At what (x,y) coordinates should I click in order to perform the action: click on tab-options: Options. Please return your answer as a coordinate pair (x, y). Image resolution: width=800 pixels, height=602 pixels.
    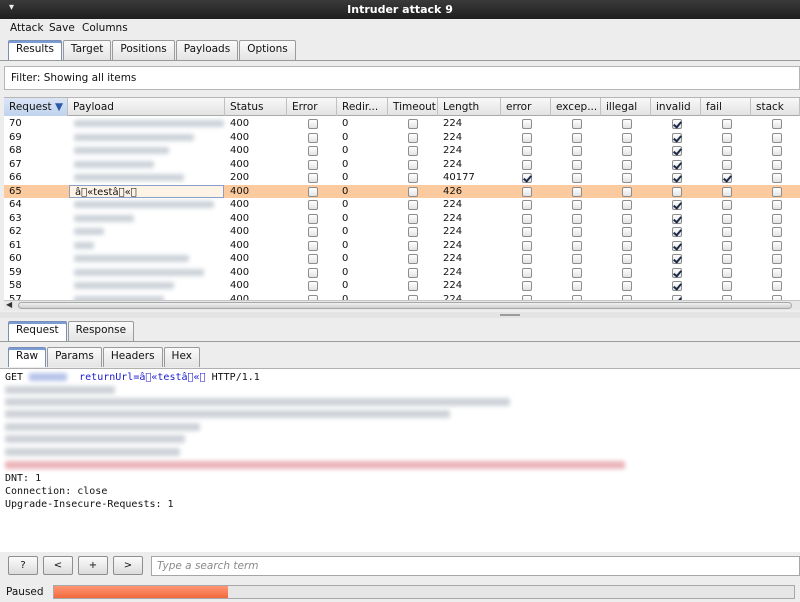
    Looking at the image, I should click on (267, 50).